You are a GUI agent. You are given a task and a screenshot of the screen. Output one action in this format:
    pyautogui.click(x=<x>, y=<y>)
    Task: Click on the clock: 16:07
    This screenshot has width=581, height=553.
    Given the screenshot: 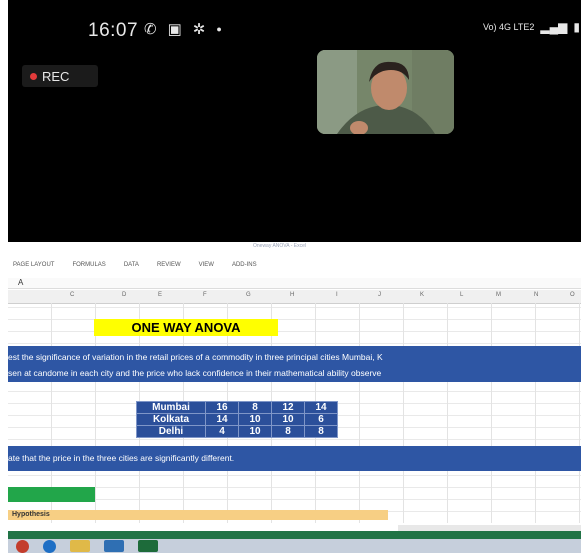 What is the action you would take?
    pyautogui.click(x=113, y=30)
    